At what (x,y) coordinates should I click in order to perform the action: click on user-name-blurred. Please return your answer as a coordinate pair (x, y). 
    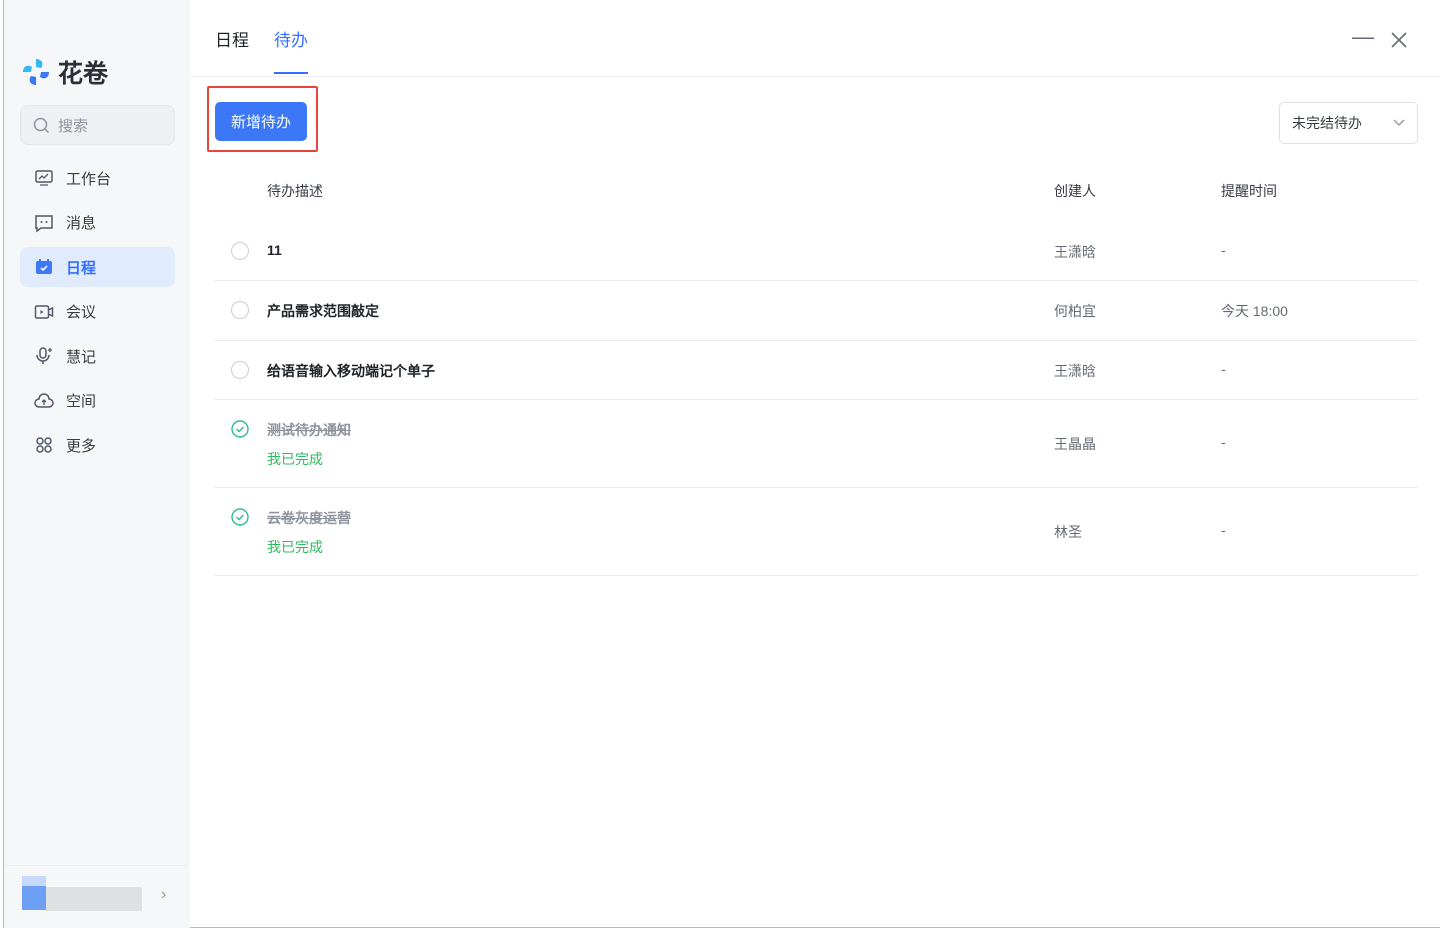
    Looking at the image, I should click on (94, 899).